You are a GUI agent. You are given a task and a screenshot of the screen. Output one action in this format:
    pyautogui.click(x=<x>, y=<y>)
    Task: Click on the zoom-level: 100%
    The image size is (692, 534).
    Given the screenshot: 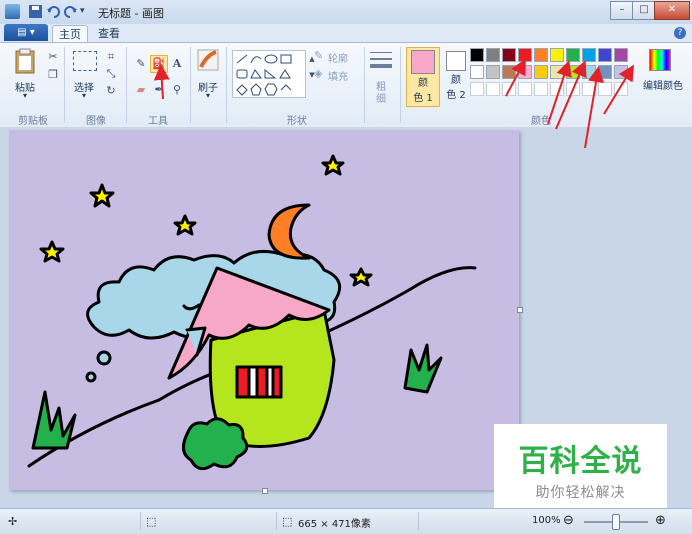 What is the action you would take?
    pyautogui.click(x=546, y=520)
    